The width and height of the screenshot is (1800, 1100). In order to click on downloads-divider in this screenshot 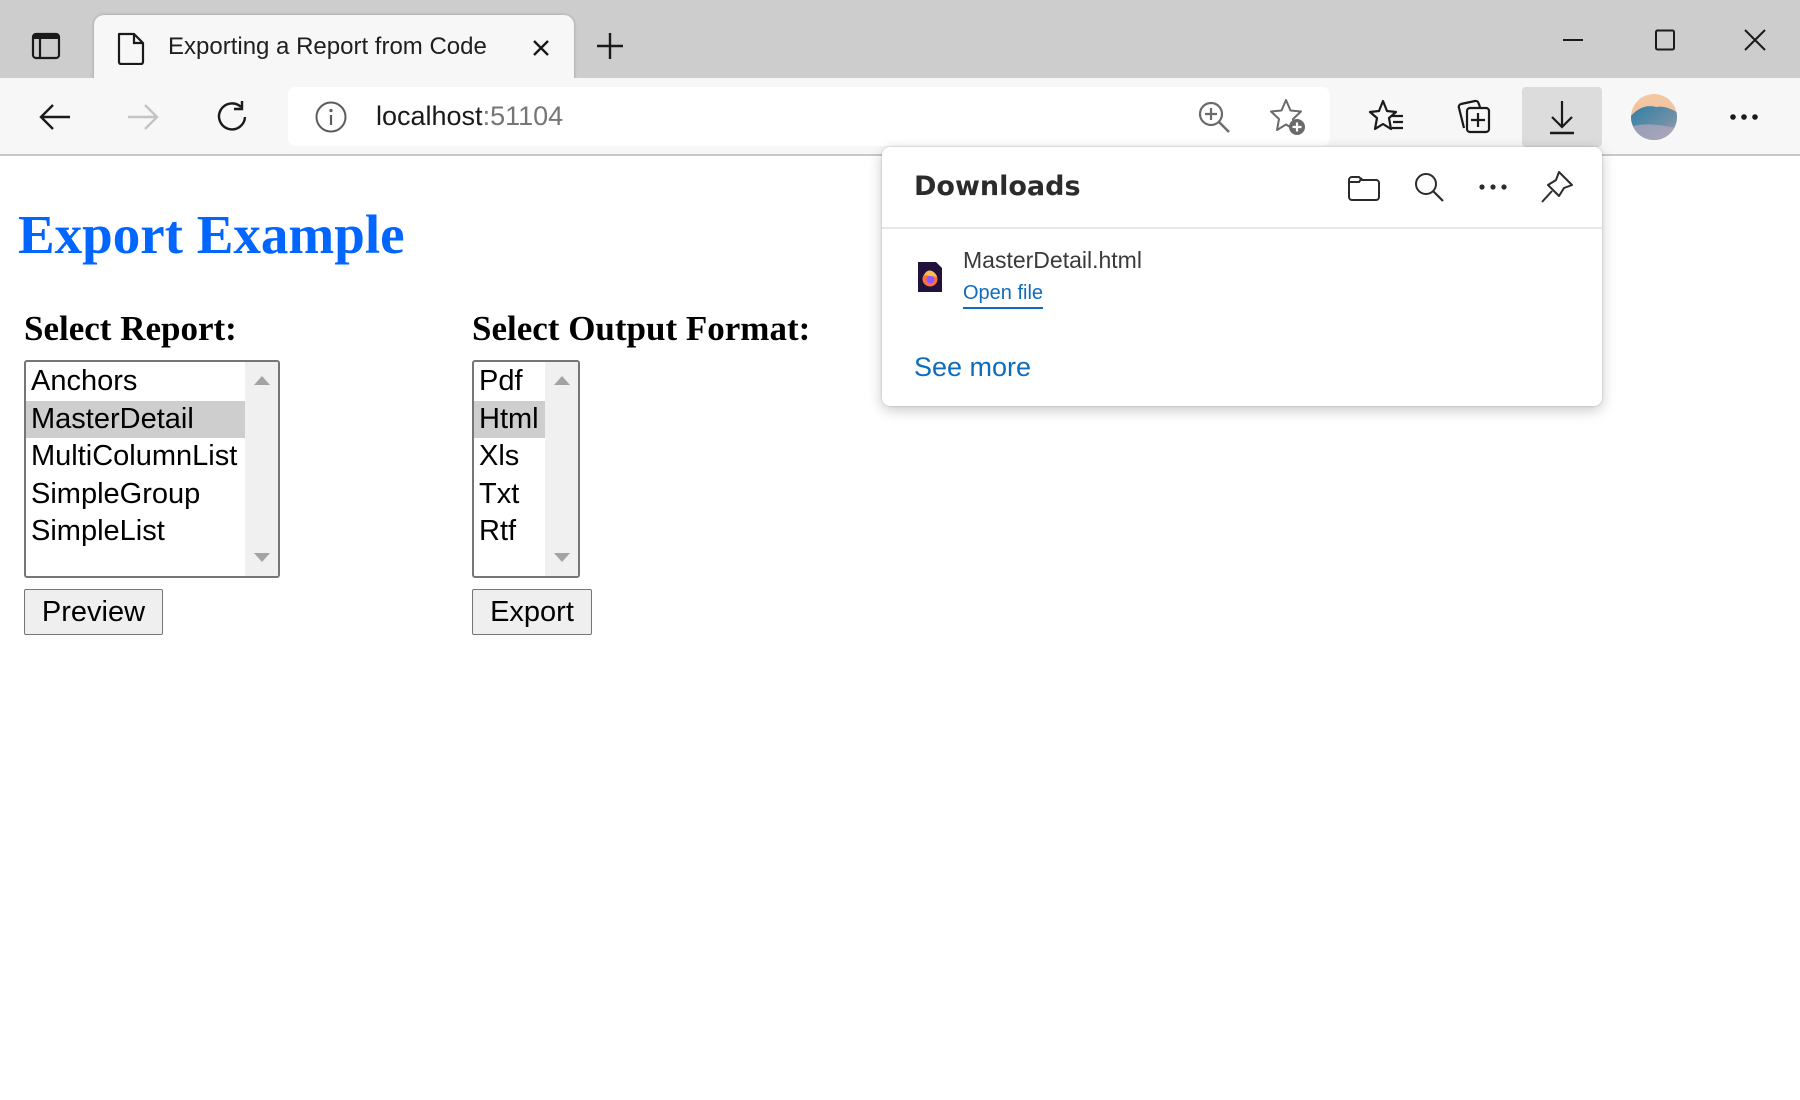, I will do `click(1242, 228)`.